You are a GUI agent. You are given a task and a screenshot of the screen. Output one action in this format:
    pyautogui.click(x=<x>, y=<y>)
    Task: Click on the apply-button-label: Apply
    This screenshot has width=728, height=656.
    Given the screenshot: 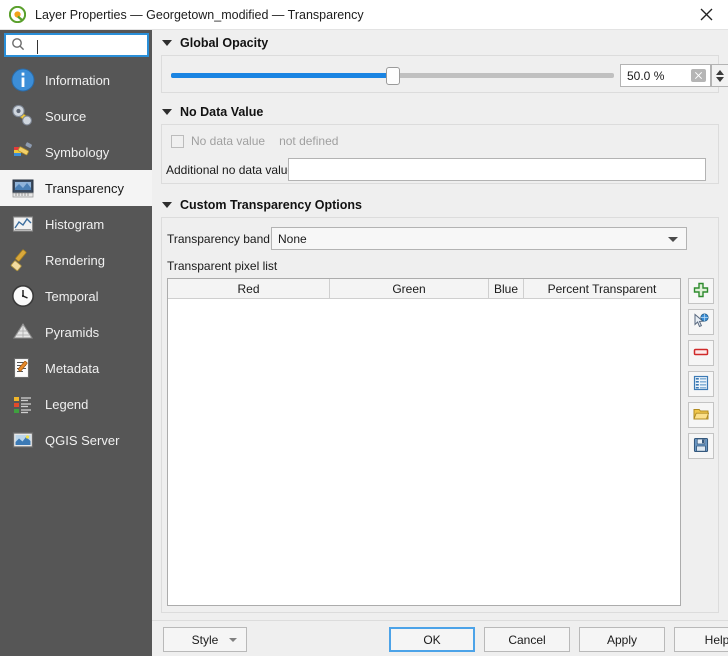 What is the action you would take?
    pyautogui.click(x=622, y=639)
    